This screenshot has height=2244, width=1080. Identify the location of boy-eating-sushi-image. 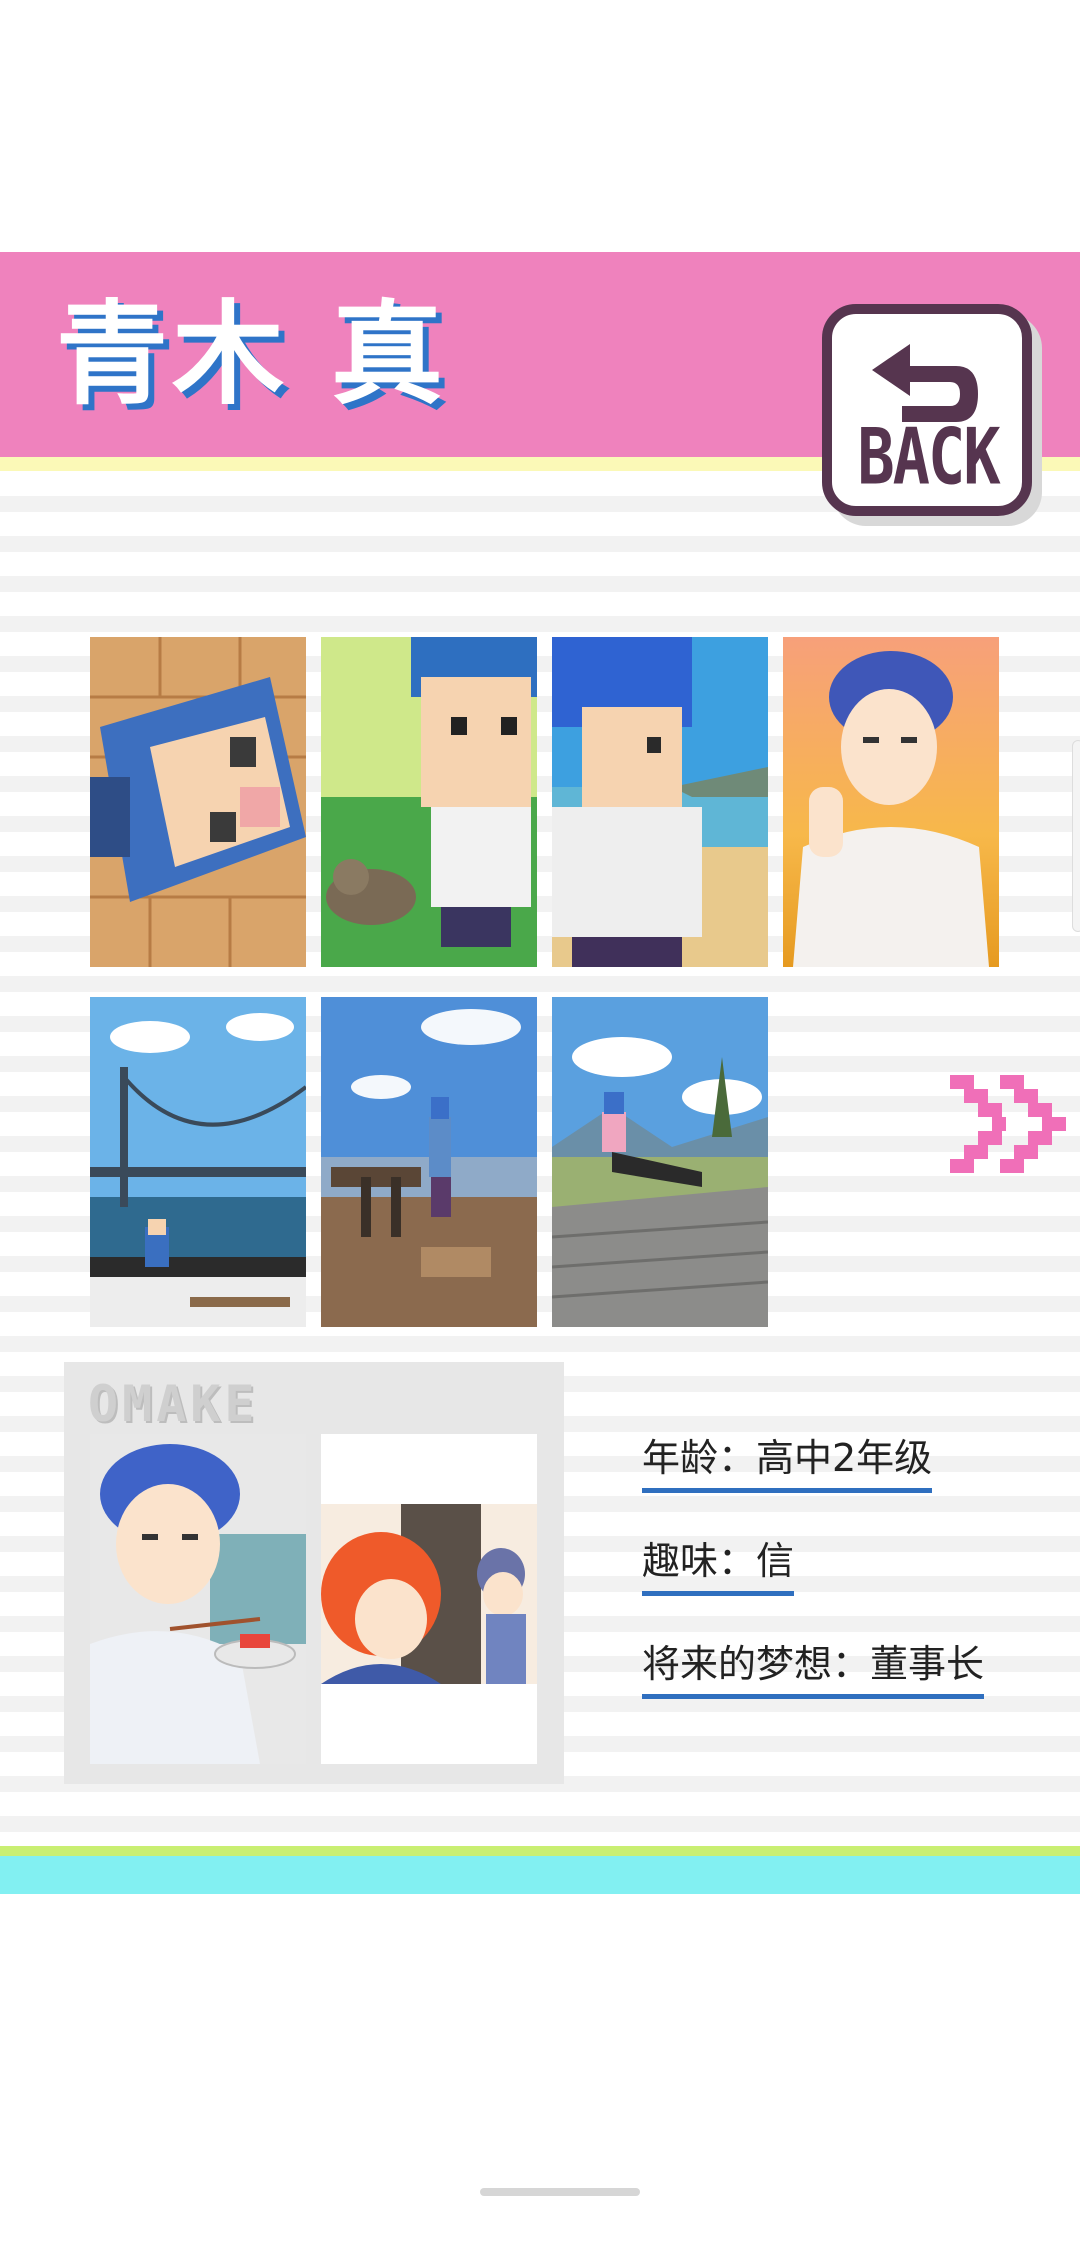
(198, 1599).